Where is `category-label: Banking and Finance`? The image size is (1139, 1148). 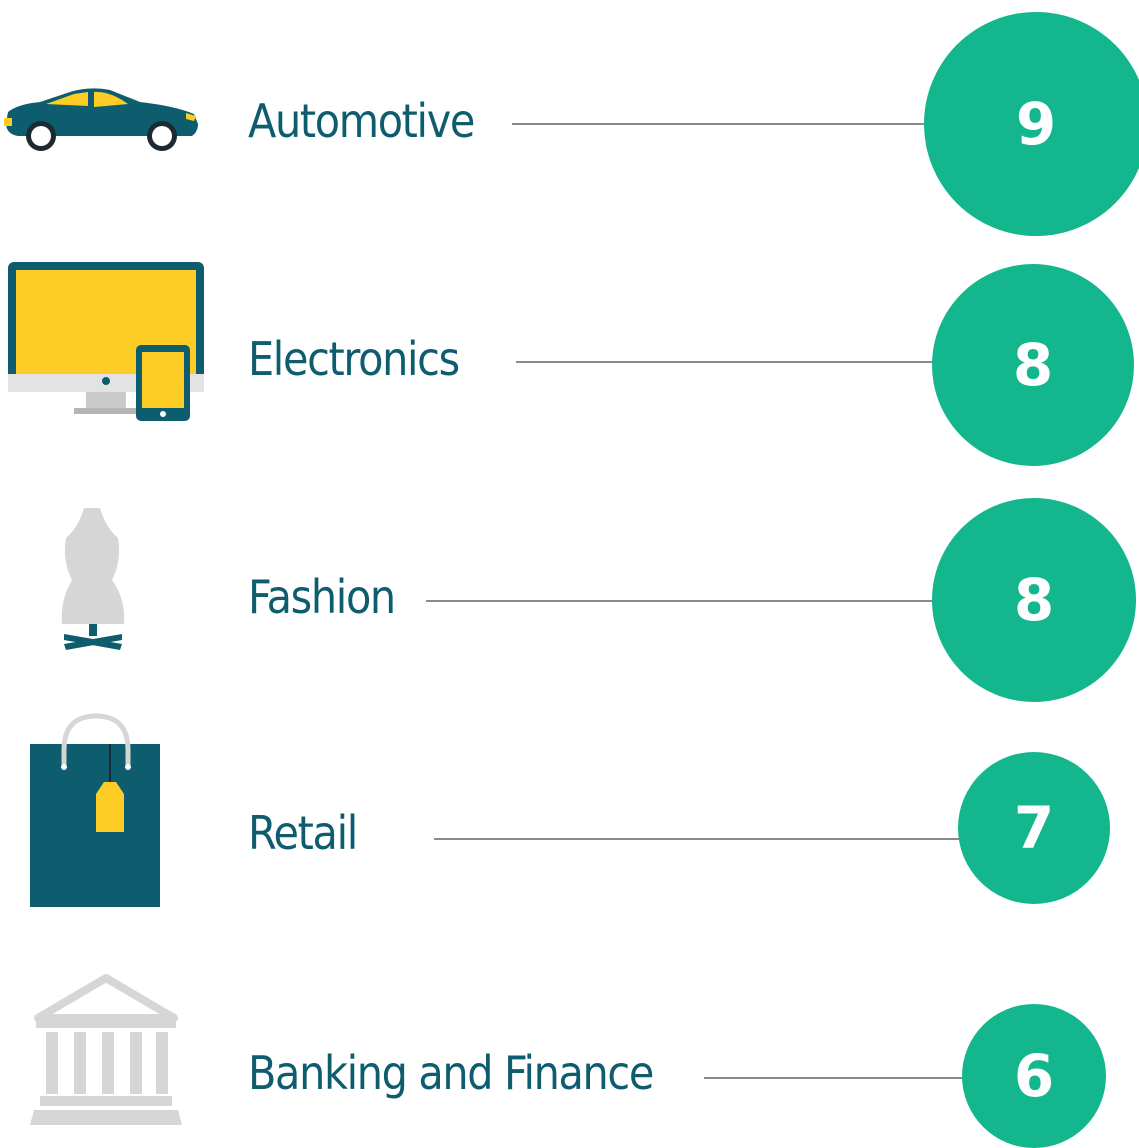 category-label: Banking and Finance is located at coordinates (451, 1073).